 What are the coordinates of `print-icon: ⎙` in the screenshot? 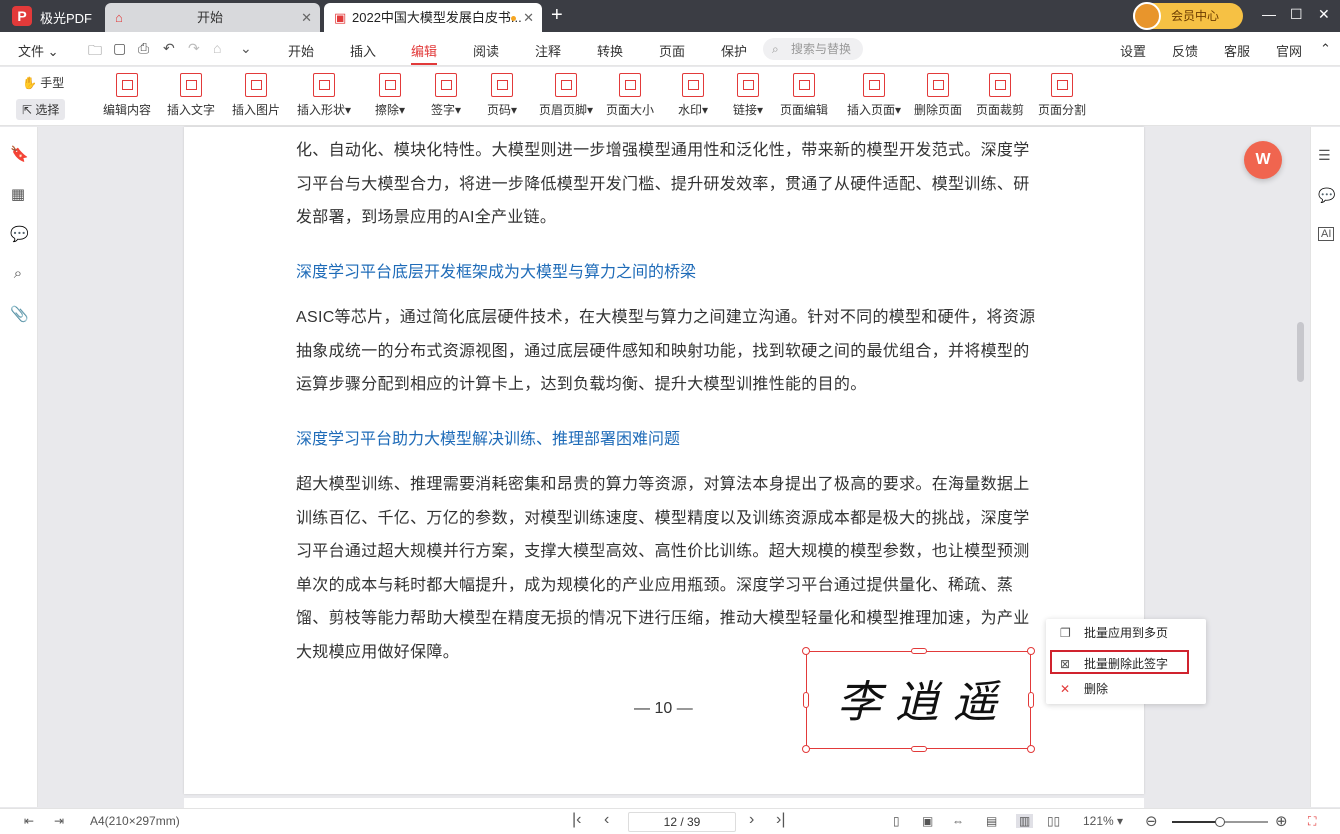 It's located at (143, 48).